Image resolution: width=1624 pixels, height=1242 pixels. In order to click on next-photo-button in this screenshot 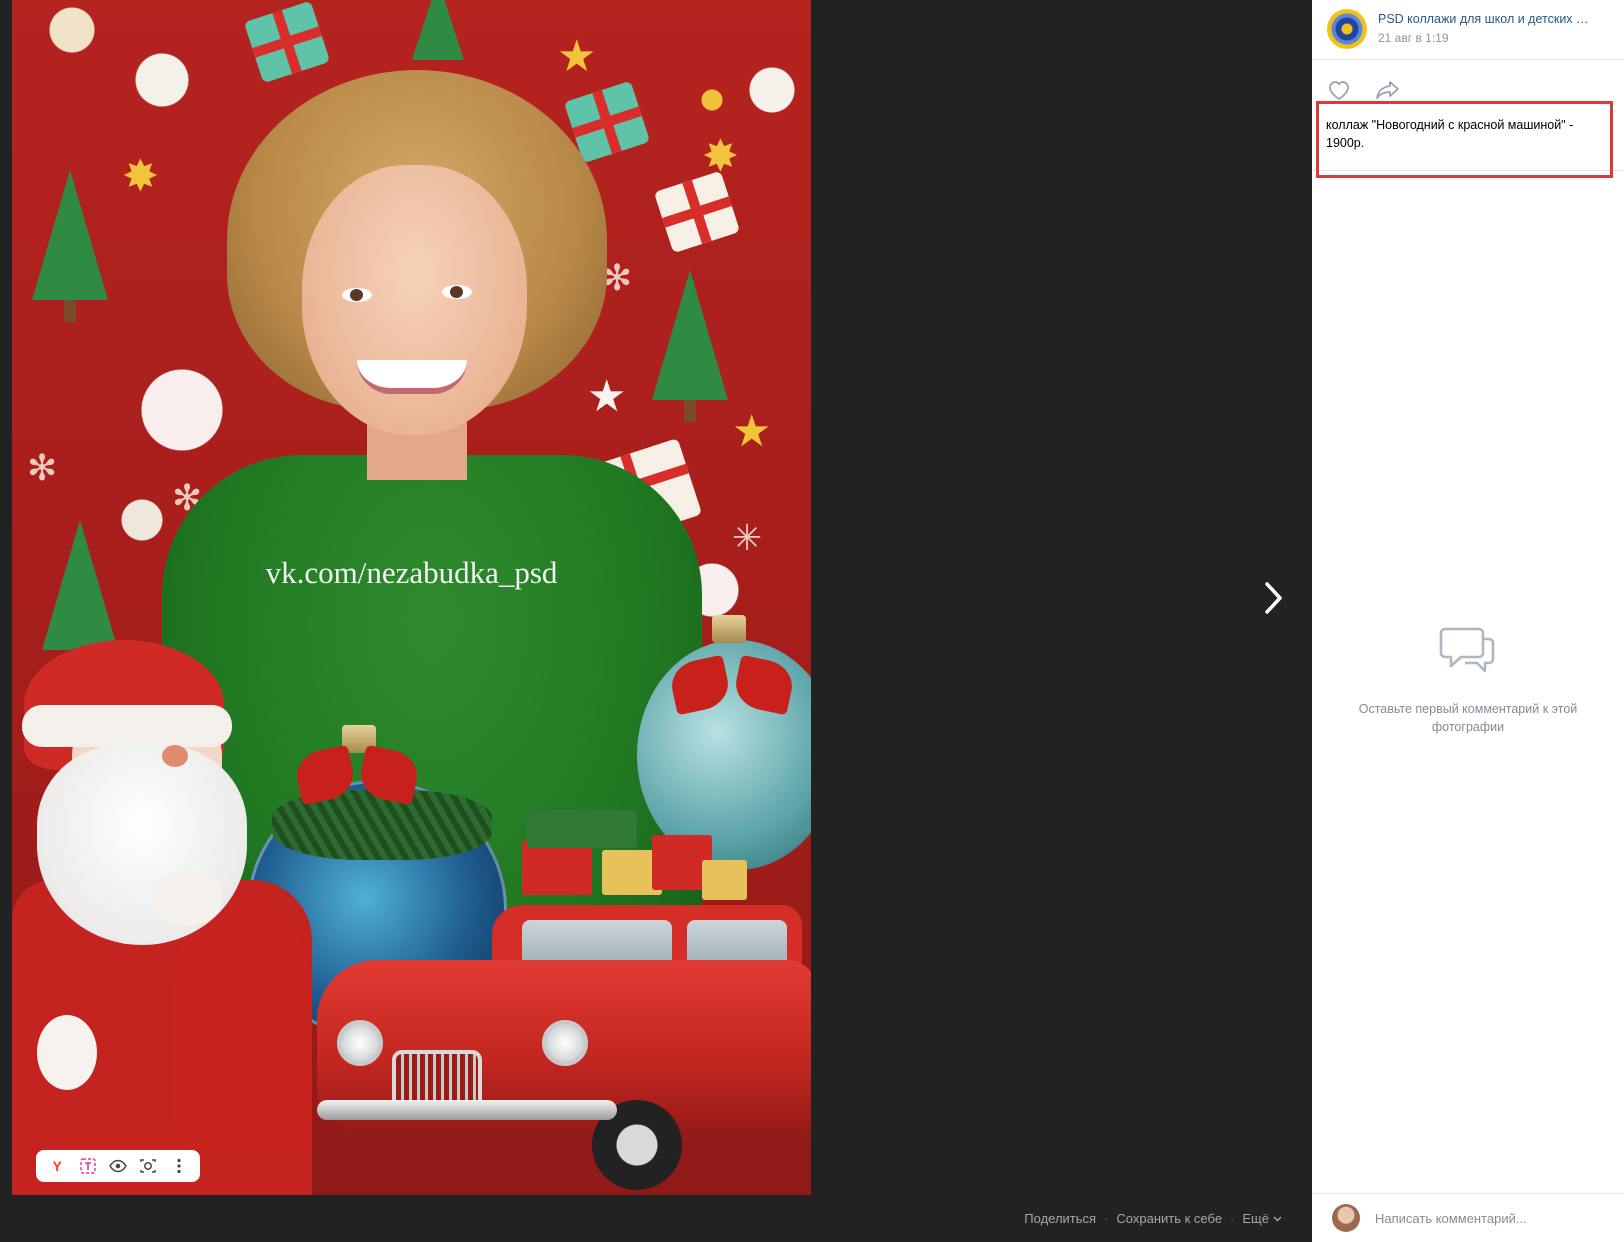, I will do `click(1274, 598)`.